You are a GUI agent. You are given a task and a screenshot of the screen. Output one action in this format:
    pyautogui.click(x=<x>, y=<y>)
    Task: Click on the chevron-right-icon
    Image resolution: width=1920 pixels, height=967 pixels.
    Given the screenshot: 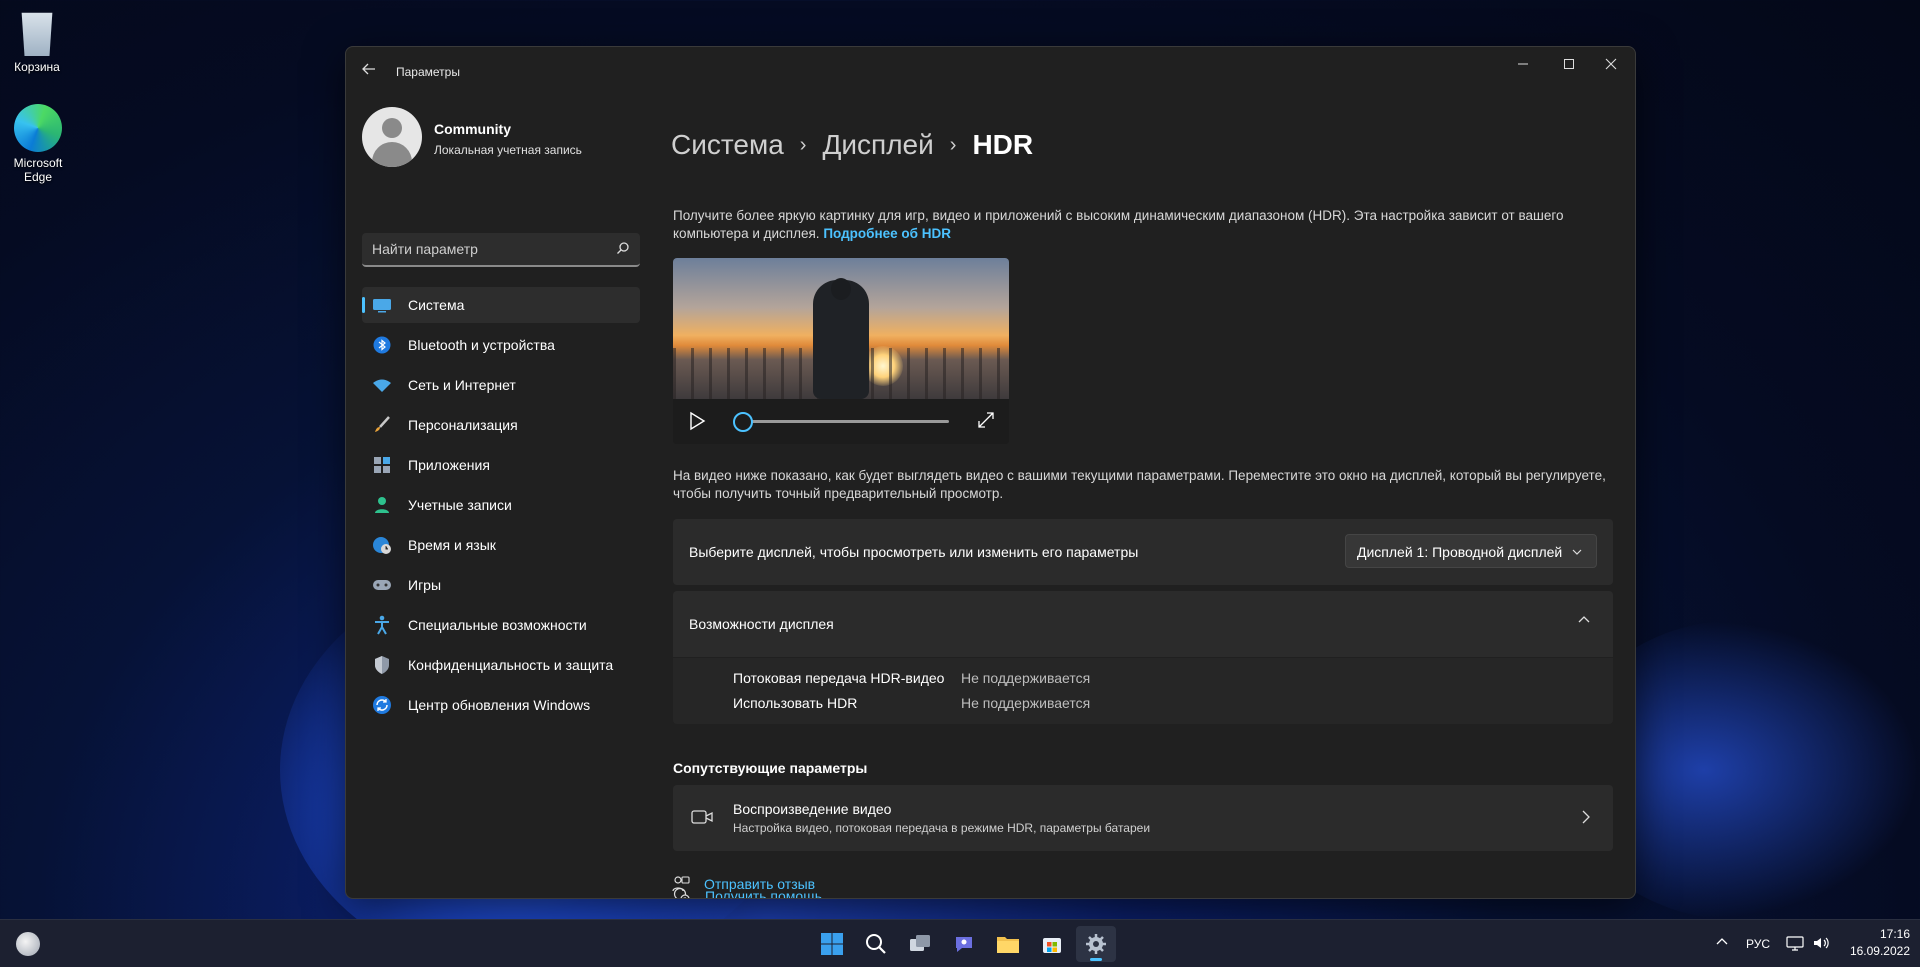 What is the action you would take?
    pyautogui.click(x=1586, y=817)
    